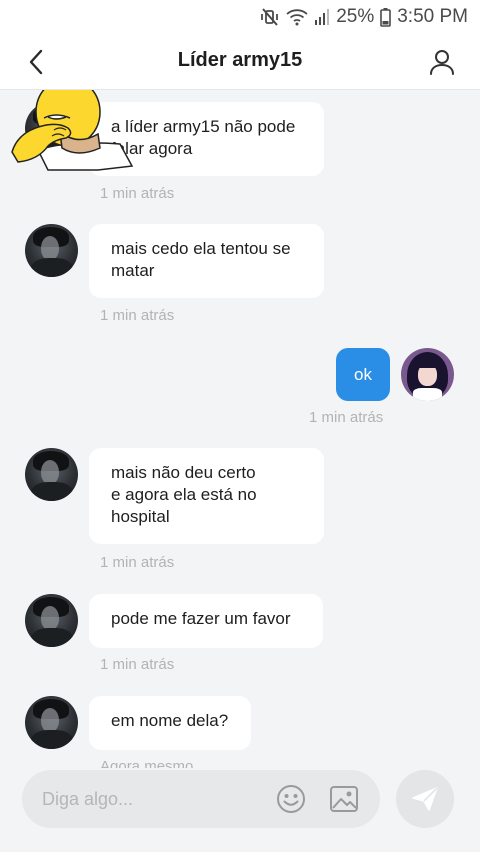  What do you see at coordinates (170, 723) in the screenshot?
I see `message-bubble: em nome dela?` at bounding box center [170, 723].